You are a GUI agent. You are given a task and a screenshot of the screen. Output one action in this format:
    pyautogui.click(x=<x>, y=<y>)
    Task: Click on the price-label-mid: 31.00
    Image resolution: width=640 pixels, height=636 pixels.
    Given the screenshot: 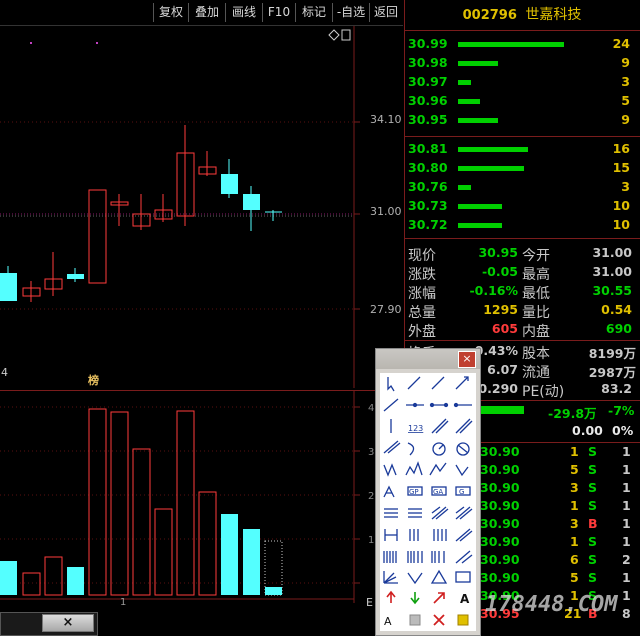 What is the action you would take?
    pyautogui.click(x=386, y=211)
    